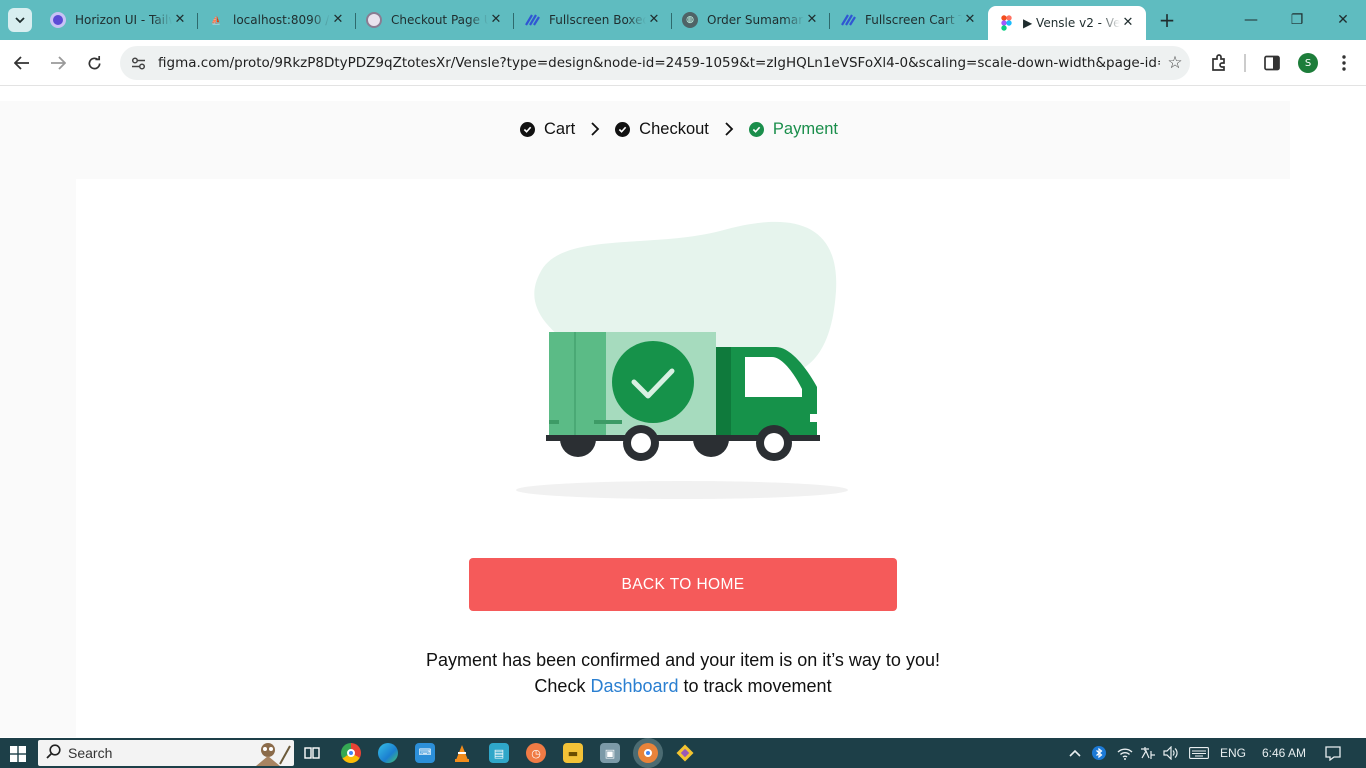 This screenshot has width=1366, height=768. I want to click on browser-tab: Horizon UI - Tailwind ✕, so click(119, 20).